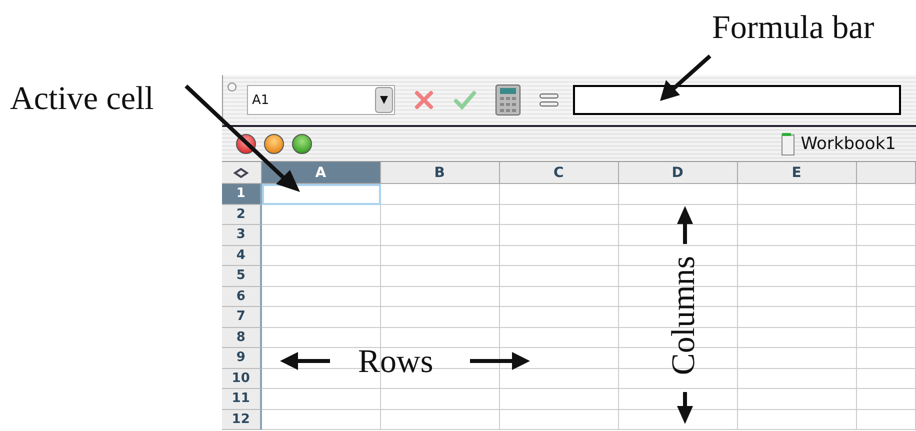  What do you see at coordinates (242, 235) in the screenshot?
I see `row-header: 3` at bounding box center [242, 235].